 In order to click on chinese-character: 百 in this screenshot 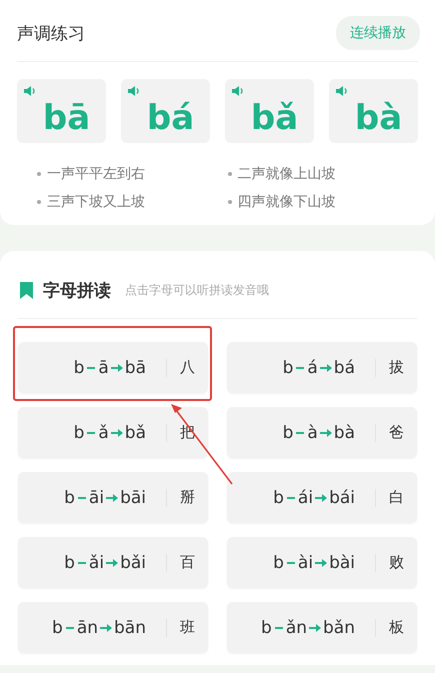, I will do `click(187, 562)`.